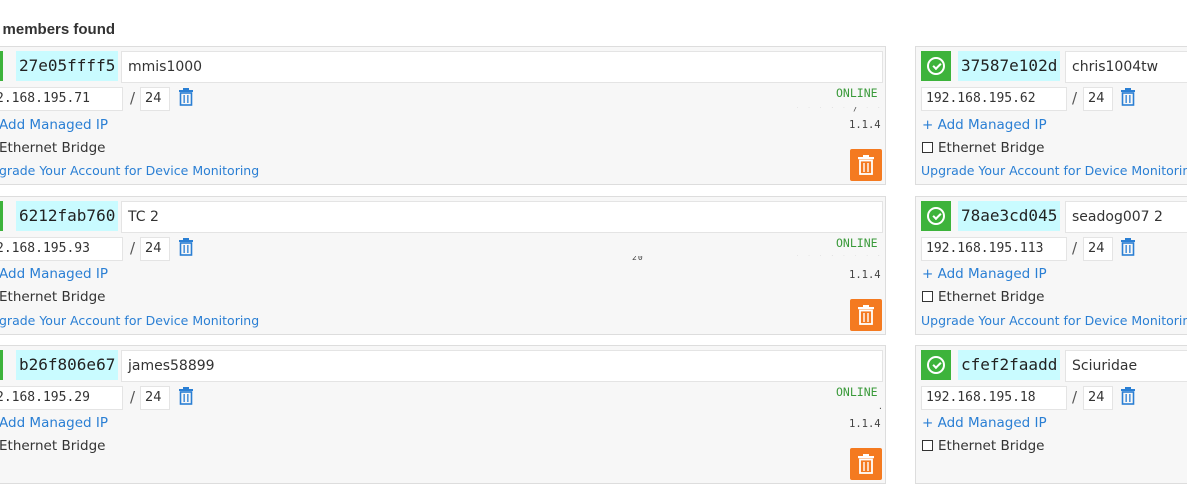 This screenshot has width=1187, height=484. Describe the element at coordinates (881, 408) in the screenshot. I see `truncated-text: .` at that location.